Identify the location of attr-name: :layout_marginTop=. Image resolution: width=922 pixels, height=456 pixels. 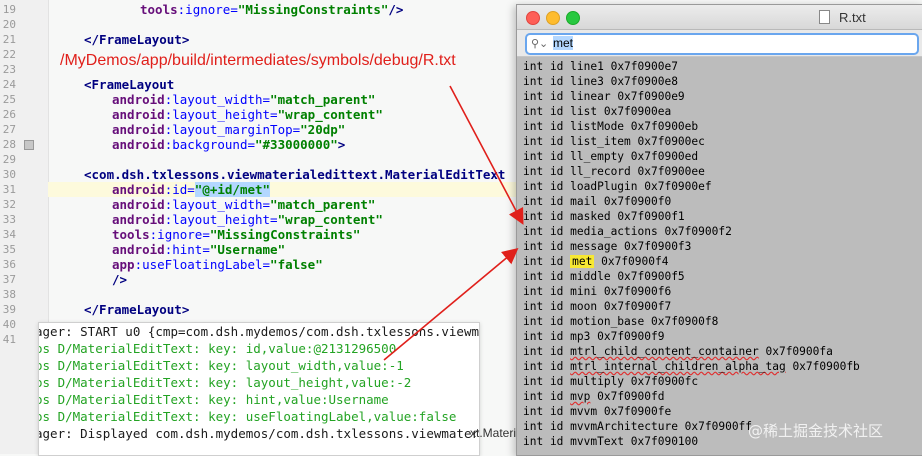
(232, 129).